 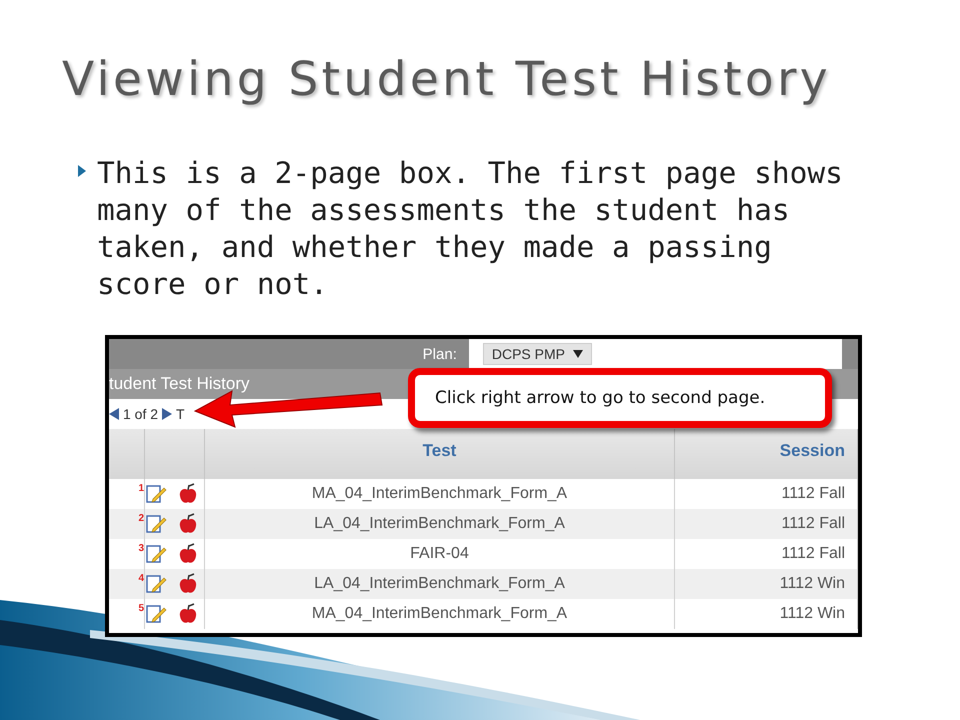 I want to click on slide-title: Viewing Student Test History, so click(x=447, y=79).